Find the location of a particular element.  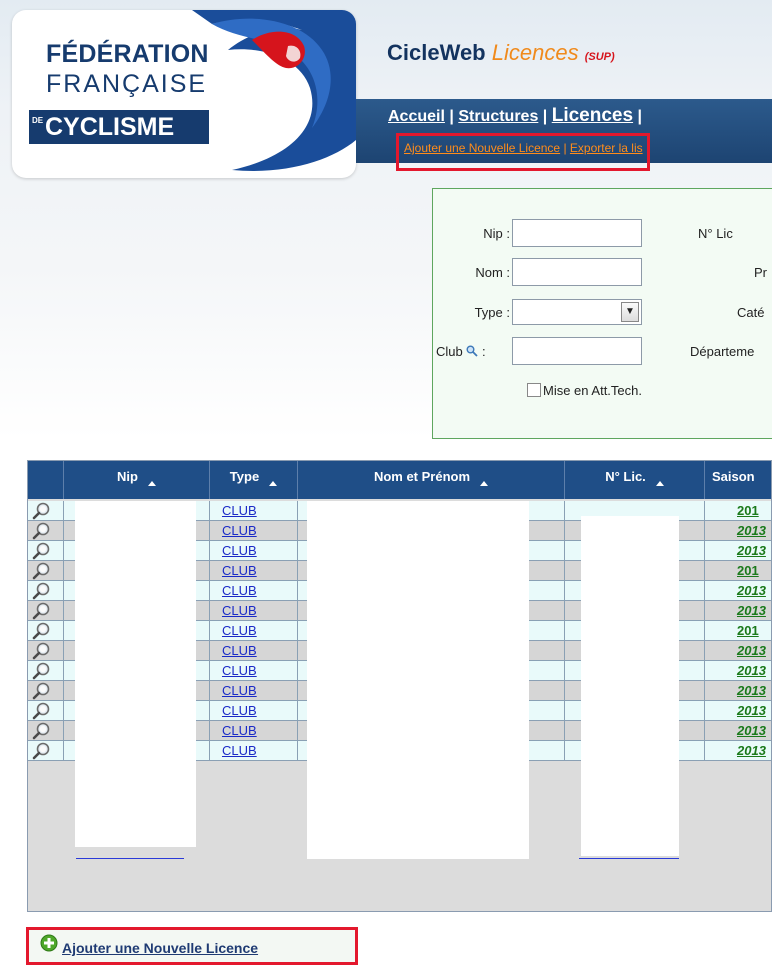

column-header-nlic: N° Lic. is located at coordinates (635, 480).